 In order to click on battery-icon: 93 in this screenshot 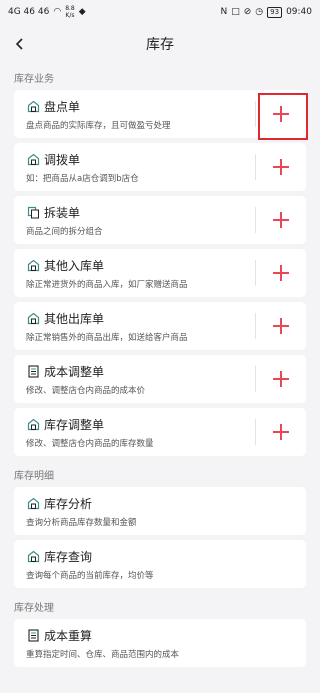, I will do `click(275, 12)`.